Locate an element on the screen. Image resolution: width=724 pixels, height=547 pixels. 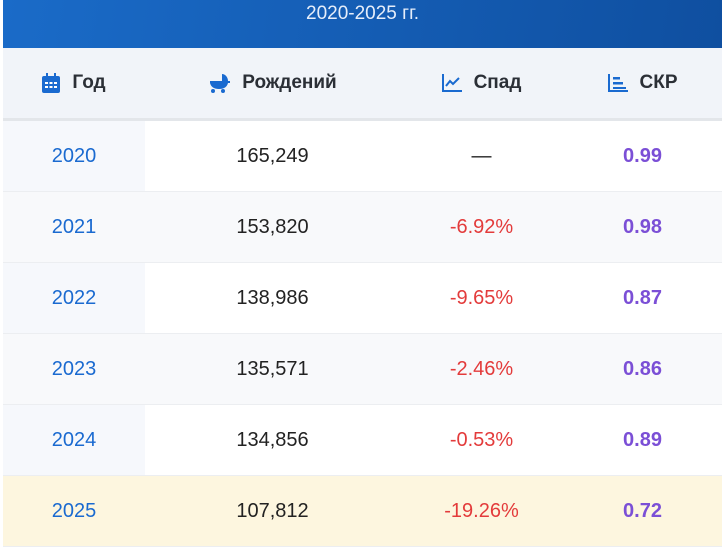
table-banner: 2020-2025 гг. is located at coordinates (362, 24).